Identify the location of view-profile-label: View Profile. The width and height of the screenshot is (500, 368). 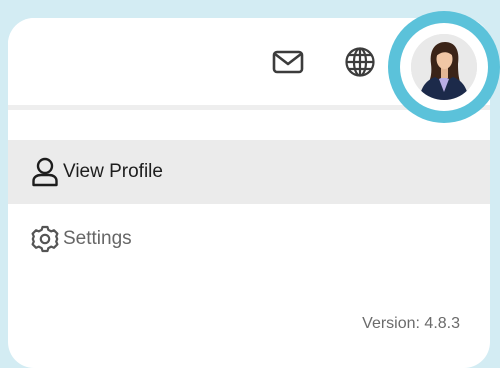
(113, 171).